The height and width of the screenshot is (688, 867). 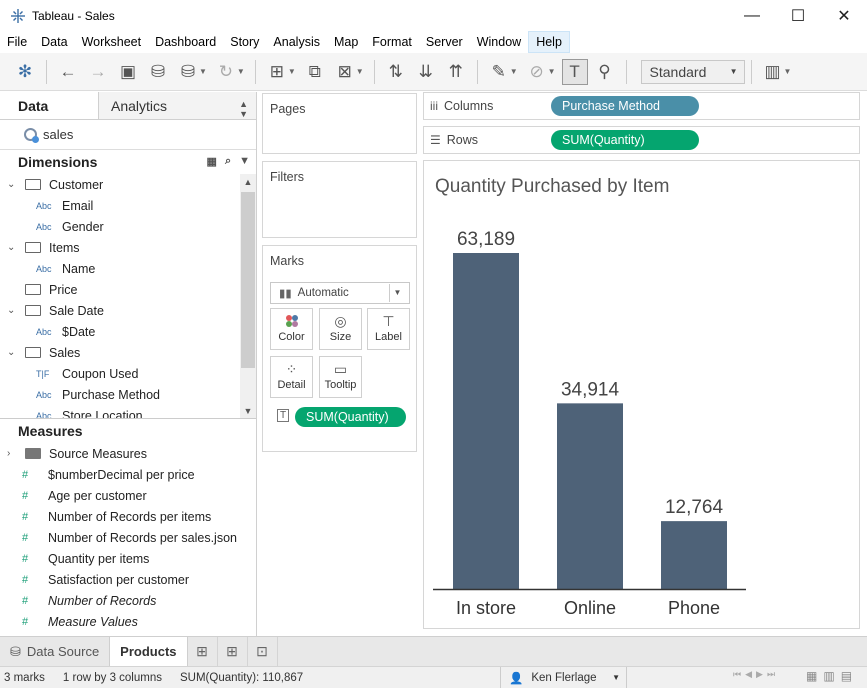 What do you see at coordinates (233, 651) in the screenshot?
I see `new-dashboard-icon: ⊞` at bounding box center [233, 651].